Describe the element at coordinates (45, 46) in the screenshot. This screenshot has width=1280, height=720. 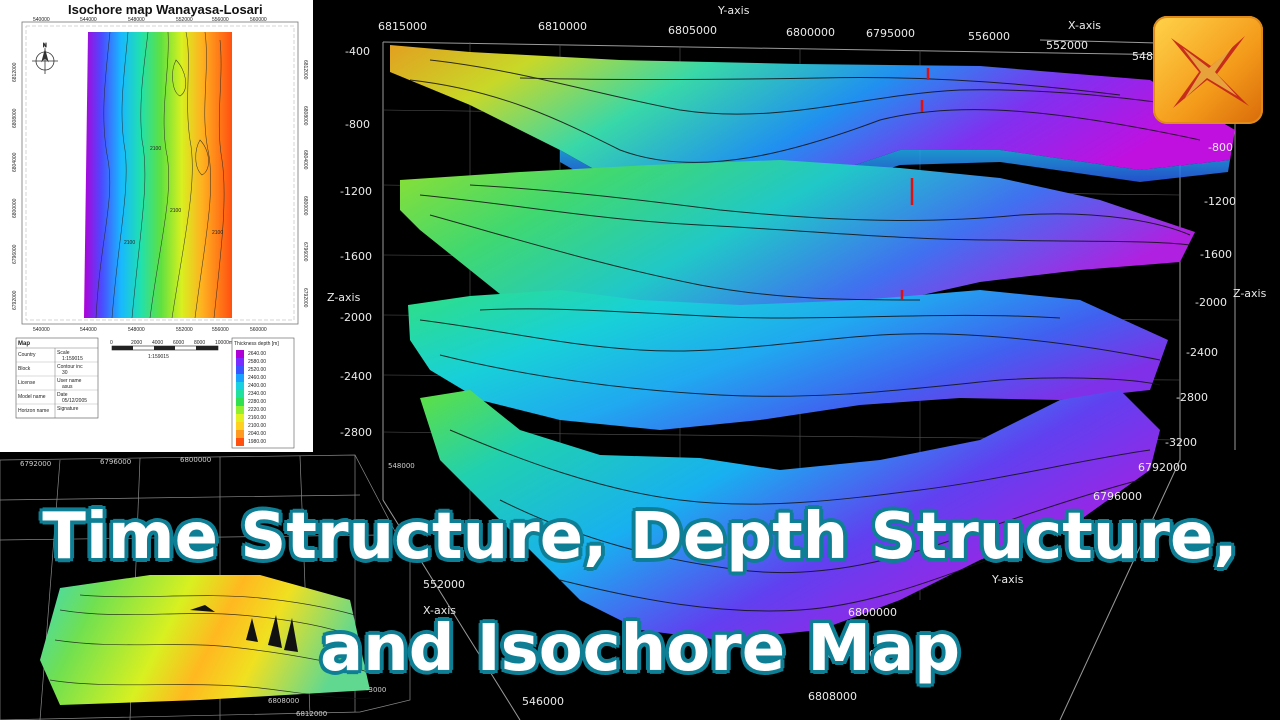
I see `svg-text: N` at that location.